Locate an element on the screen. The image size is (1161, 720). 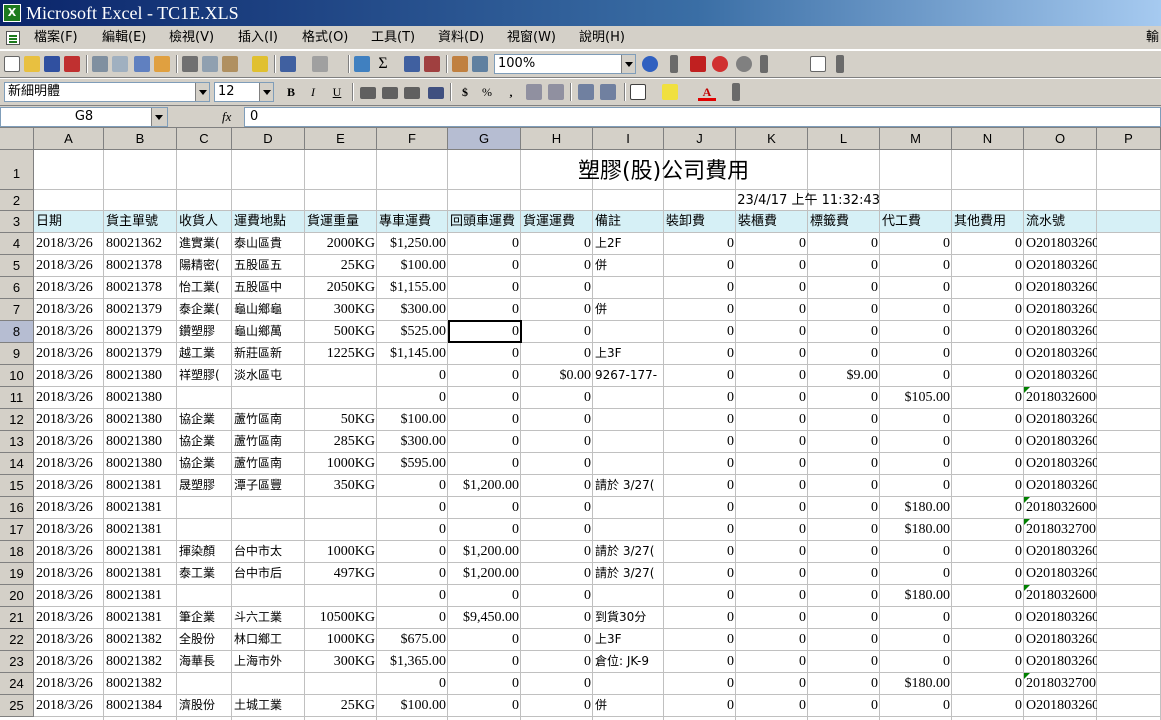
table-cell: 80021379 is located at coordinates (140, 331).